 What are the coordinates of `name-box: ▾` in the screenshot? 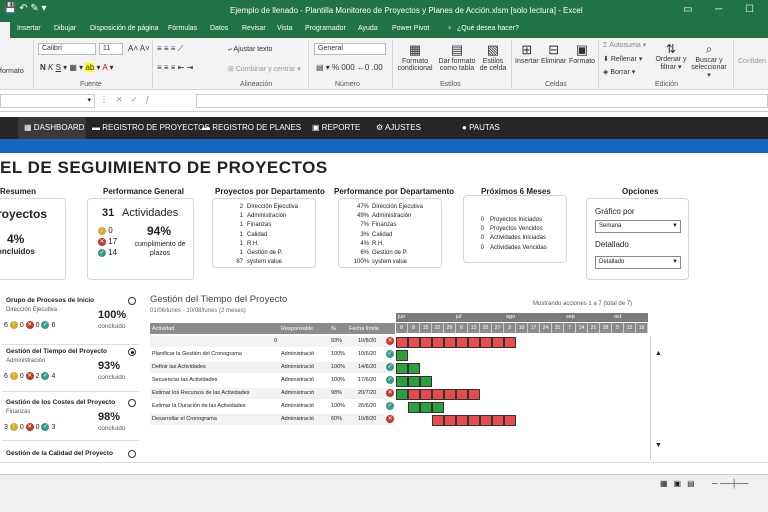 It's located at (47, 101).